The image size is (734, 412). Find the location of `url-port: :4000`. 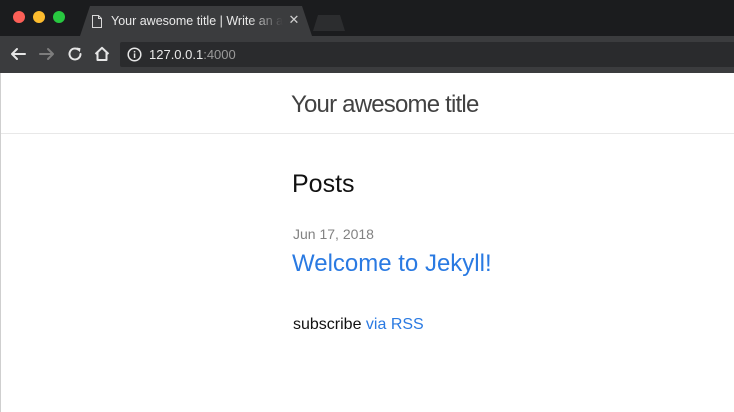

url-port: :4000 is located at coordinates (219, 54).